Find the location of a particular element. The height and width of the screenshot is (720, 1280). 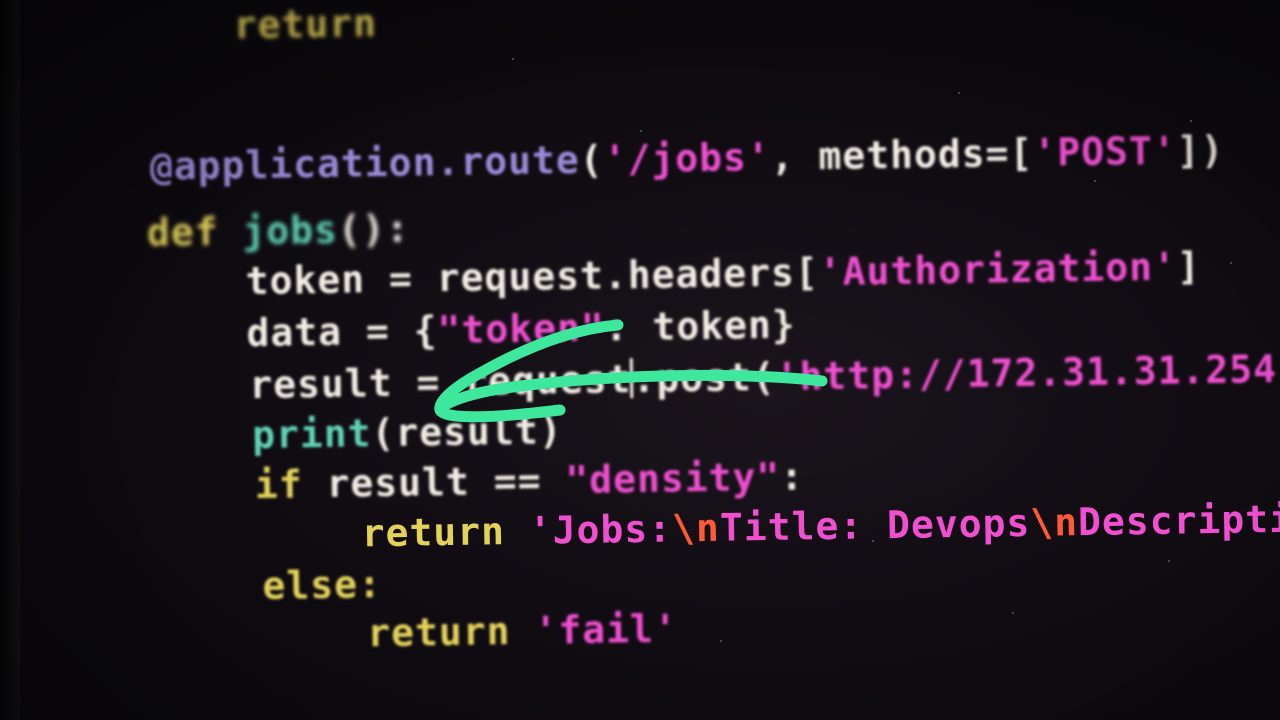

bracket-close: ] is located at coordinates (1189, 266).